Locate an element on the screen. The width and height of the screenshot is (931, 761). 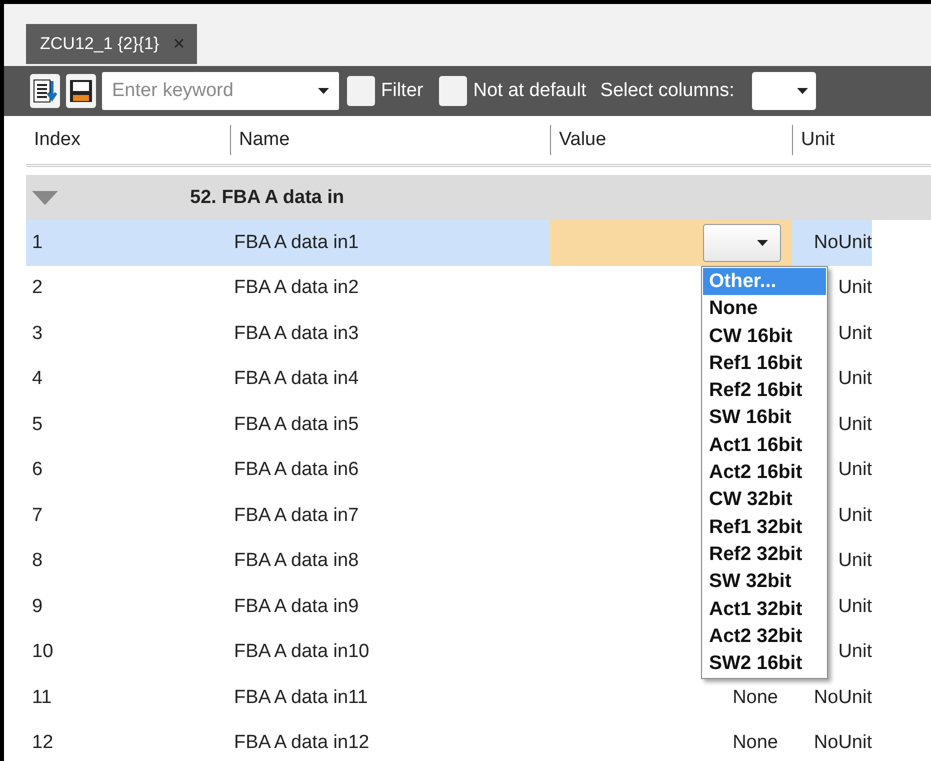
name-cell-text: FBA A data in6 is located at coordinates (296, 470).